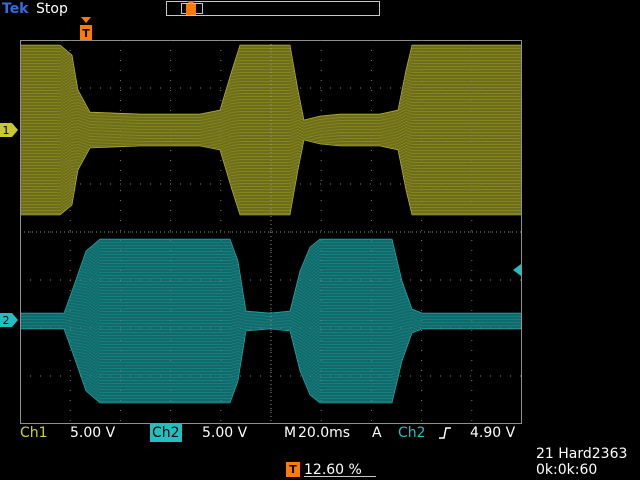 Image resolution: width=640 pixels, height=480 pixels. I want to click on run-state: Stop, so click(52, 9).